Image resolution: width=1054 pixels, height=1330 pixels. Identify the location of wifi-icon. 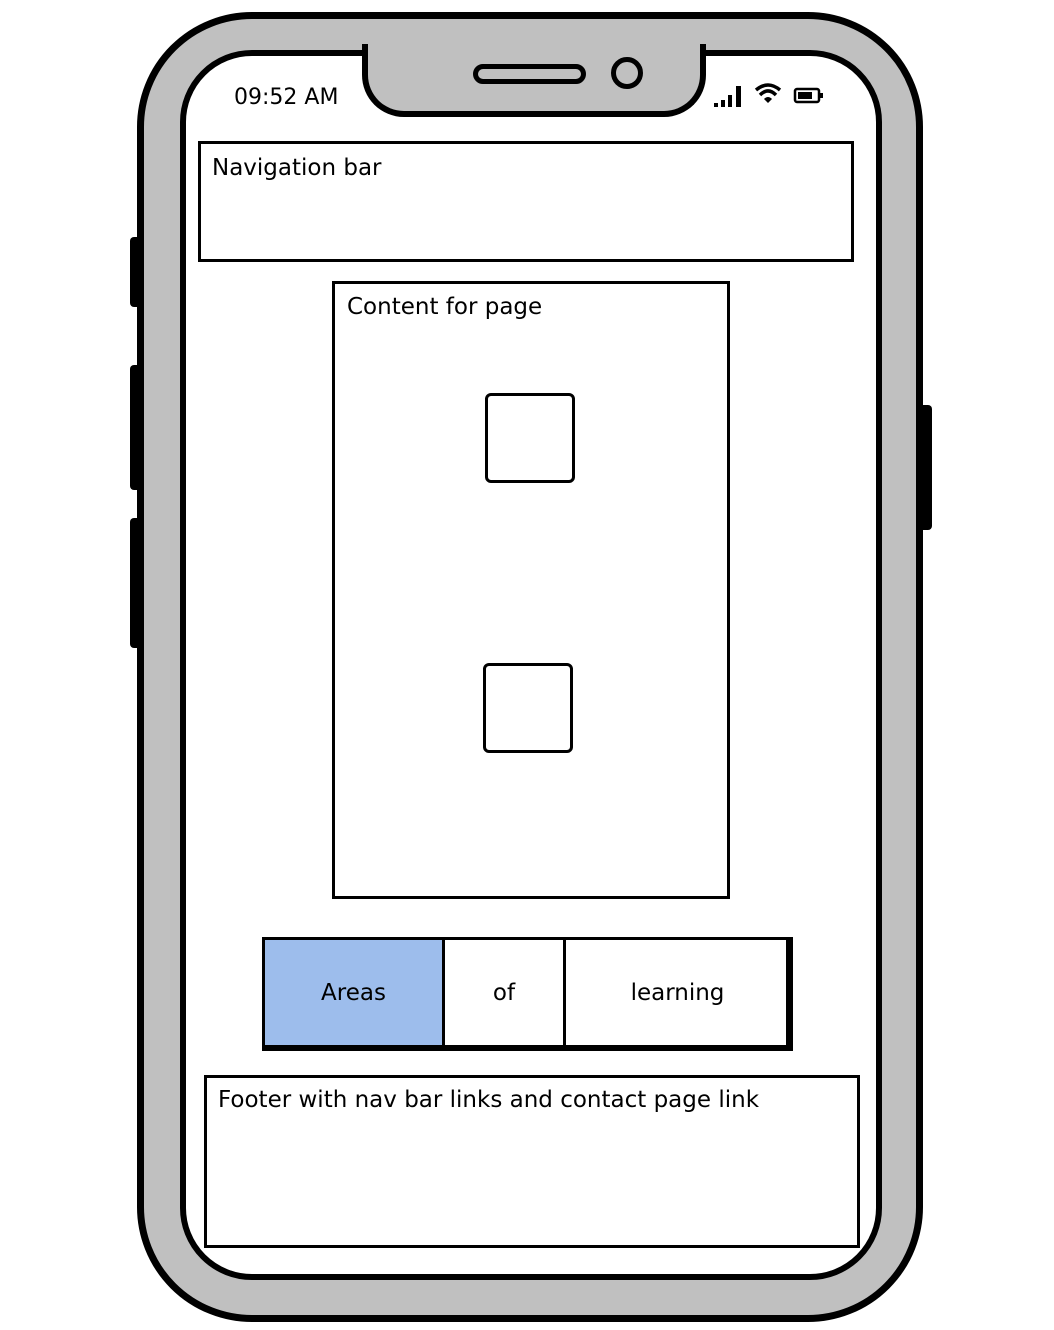
(768, 93).